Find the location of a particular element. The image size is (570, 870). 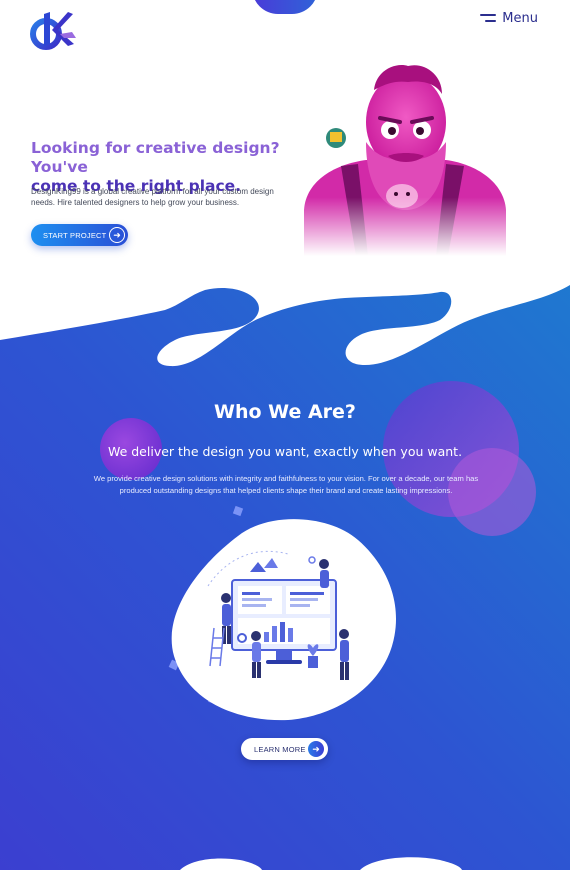

learn-more-button: LEARN MORE ➜ is located at coordinates (284, 749).